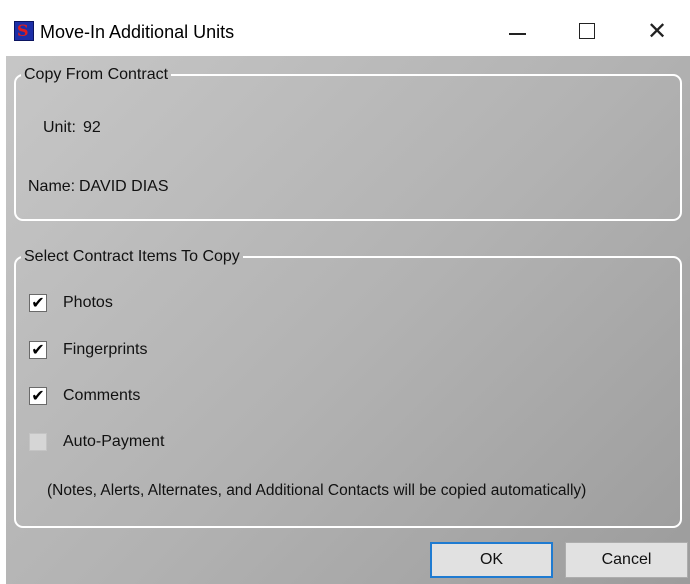 The width and height of the screenshot is (690, 584). Describe the element at coordinates (96, 74) in the screenshot. I see `copy-from-contract-legend: Copy From Contract` at that location.